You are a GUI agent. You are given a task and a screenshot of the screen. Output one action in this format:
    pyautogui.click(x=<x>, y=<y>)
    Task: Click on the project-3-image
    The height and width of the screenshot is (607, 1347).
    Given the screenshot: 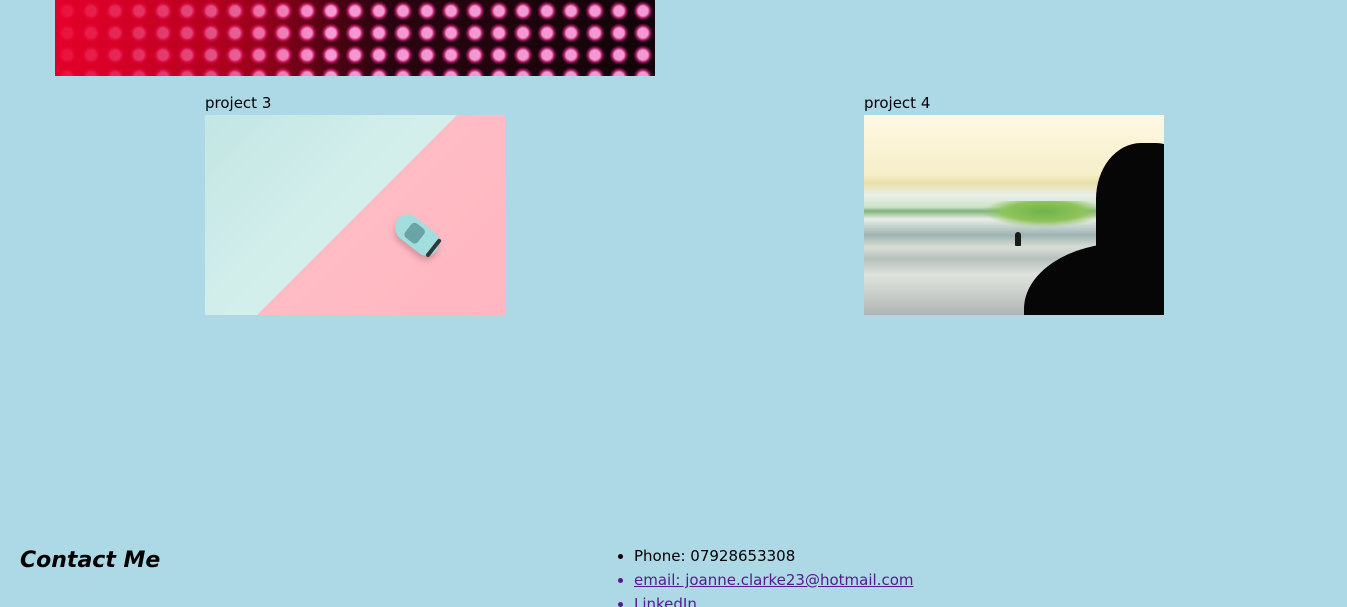 What is the action you would take?
    pyautogui.click(x=355, y=215)
    